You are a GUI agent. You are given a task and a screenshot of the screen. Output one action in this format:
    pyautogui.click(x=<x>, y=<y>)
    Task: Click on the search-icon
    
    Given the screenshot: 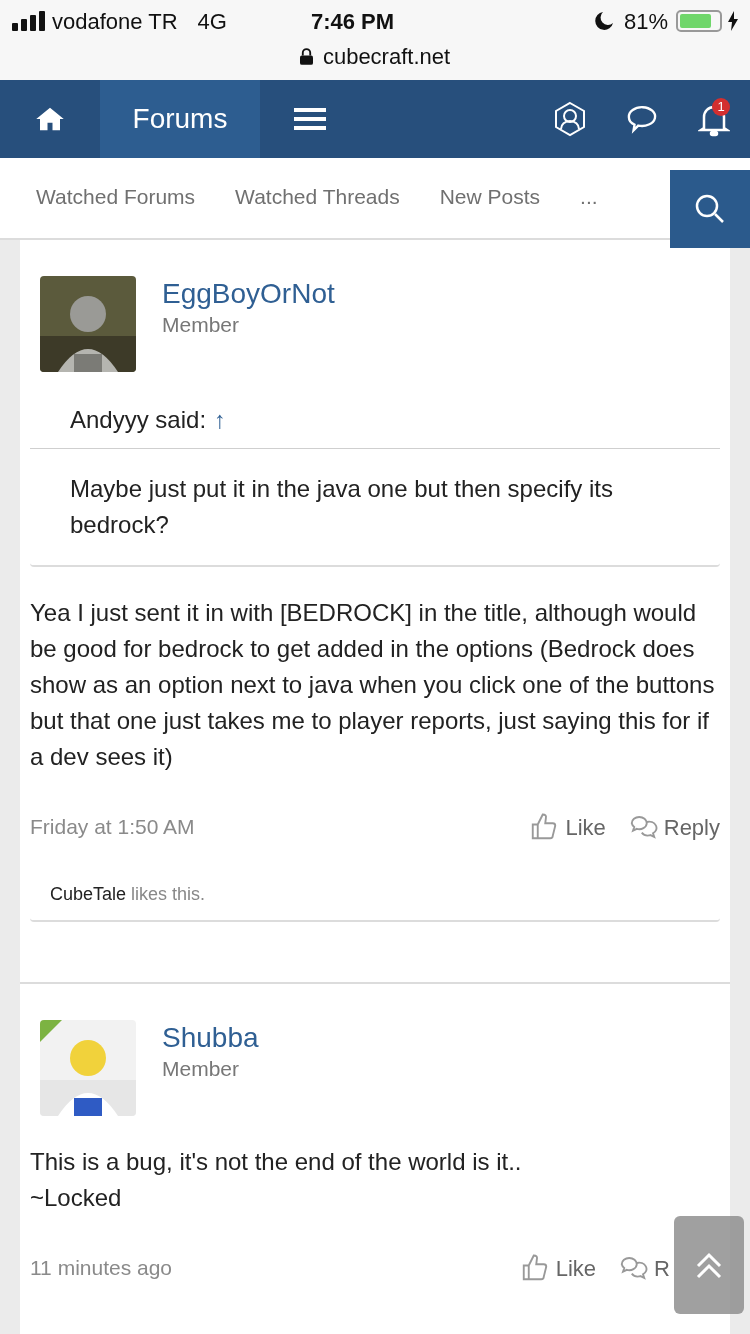 What is the action you would take?
    pyautogui.click(x=710, y=209)
    